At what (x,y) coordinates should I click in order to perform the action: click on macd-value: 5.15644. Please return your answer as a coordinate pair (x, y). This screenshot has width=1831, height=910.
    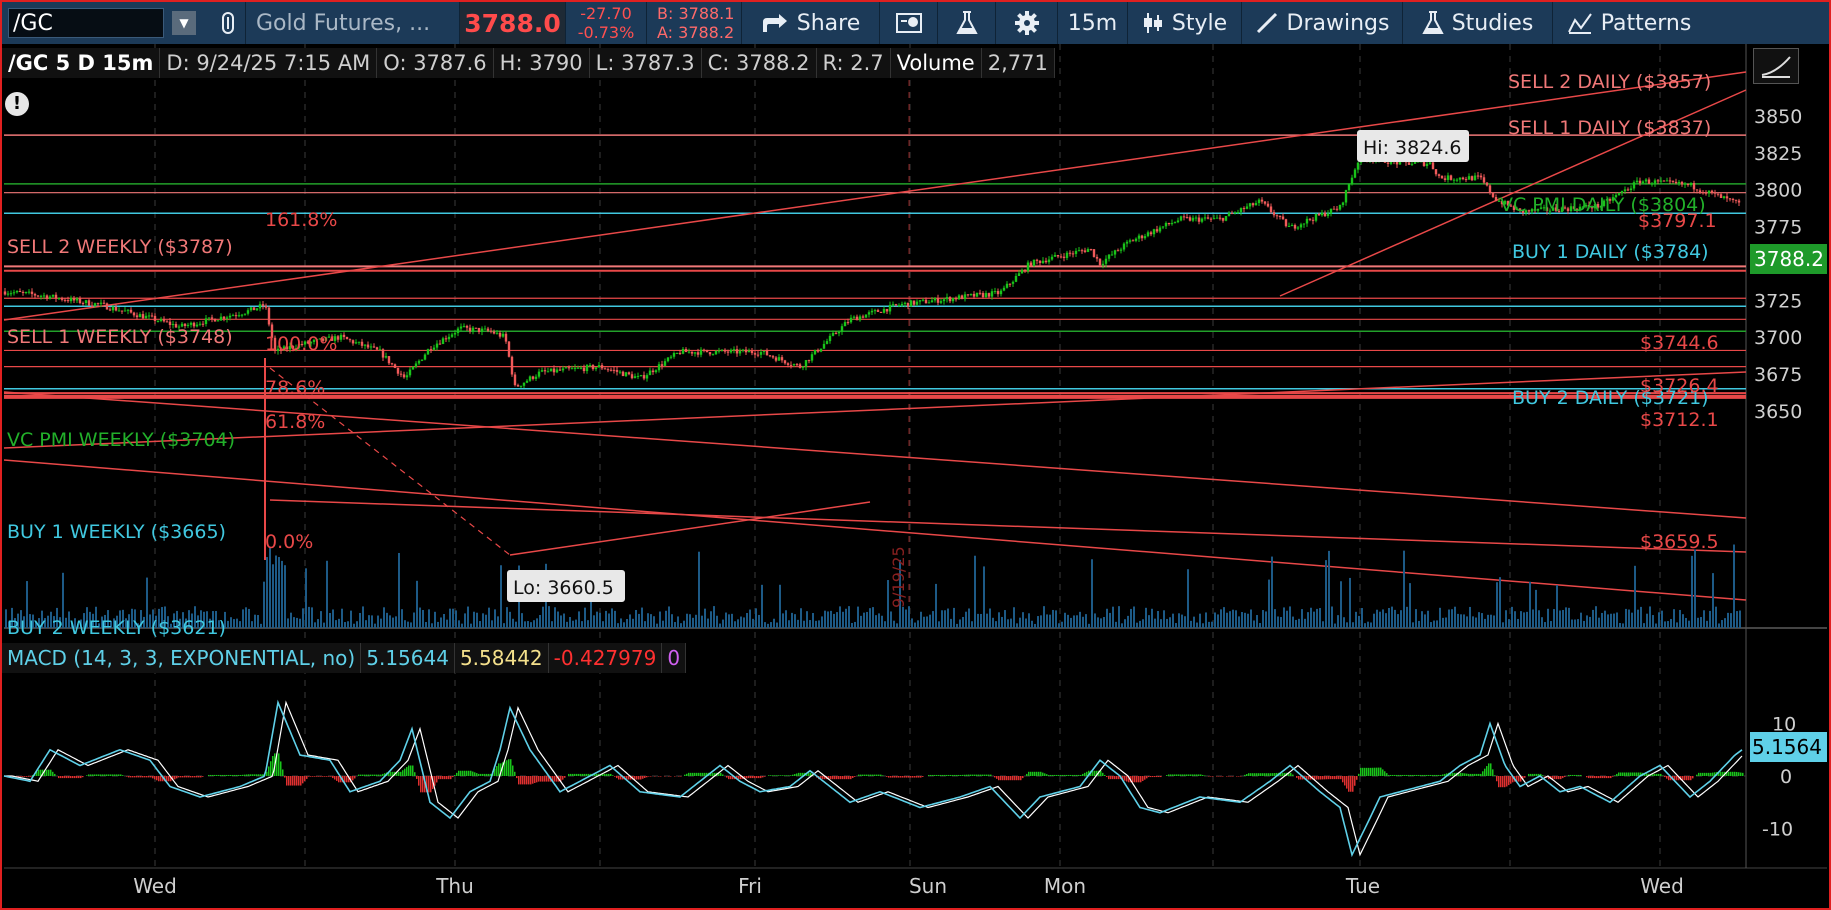
    Looking at the image, I should click on (408, 658).